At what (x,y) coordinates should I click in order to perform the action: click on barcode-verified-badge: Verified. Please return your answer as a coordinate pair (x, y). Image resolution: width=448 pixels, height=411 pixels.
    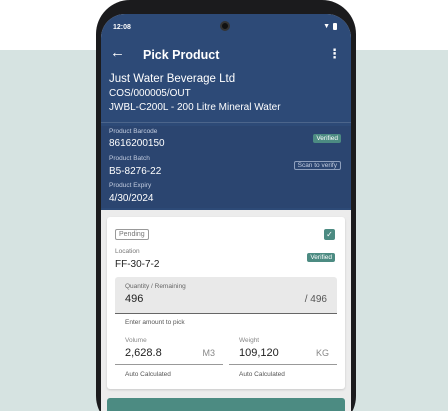
    Looking at the image, I should click on (327, 138).